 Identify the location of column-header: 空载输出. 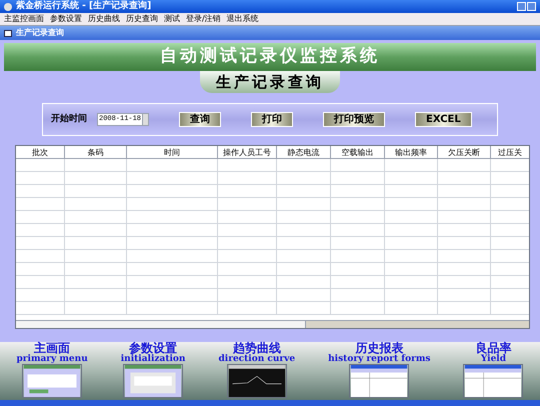
(358, 152).